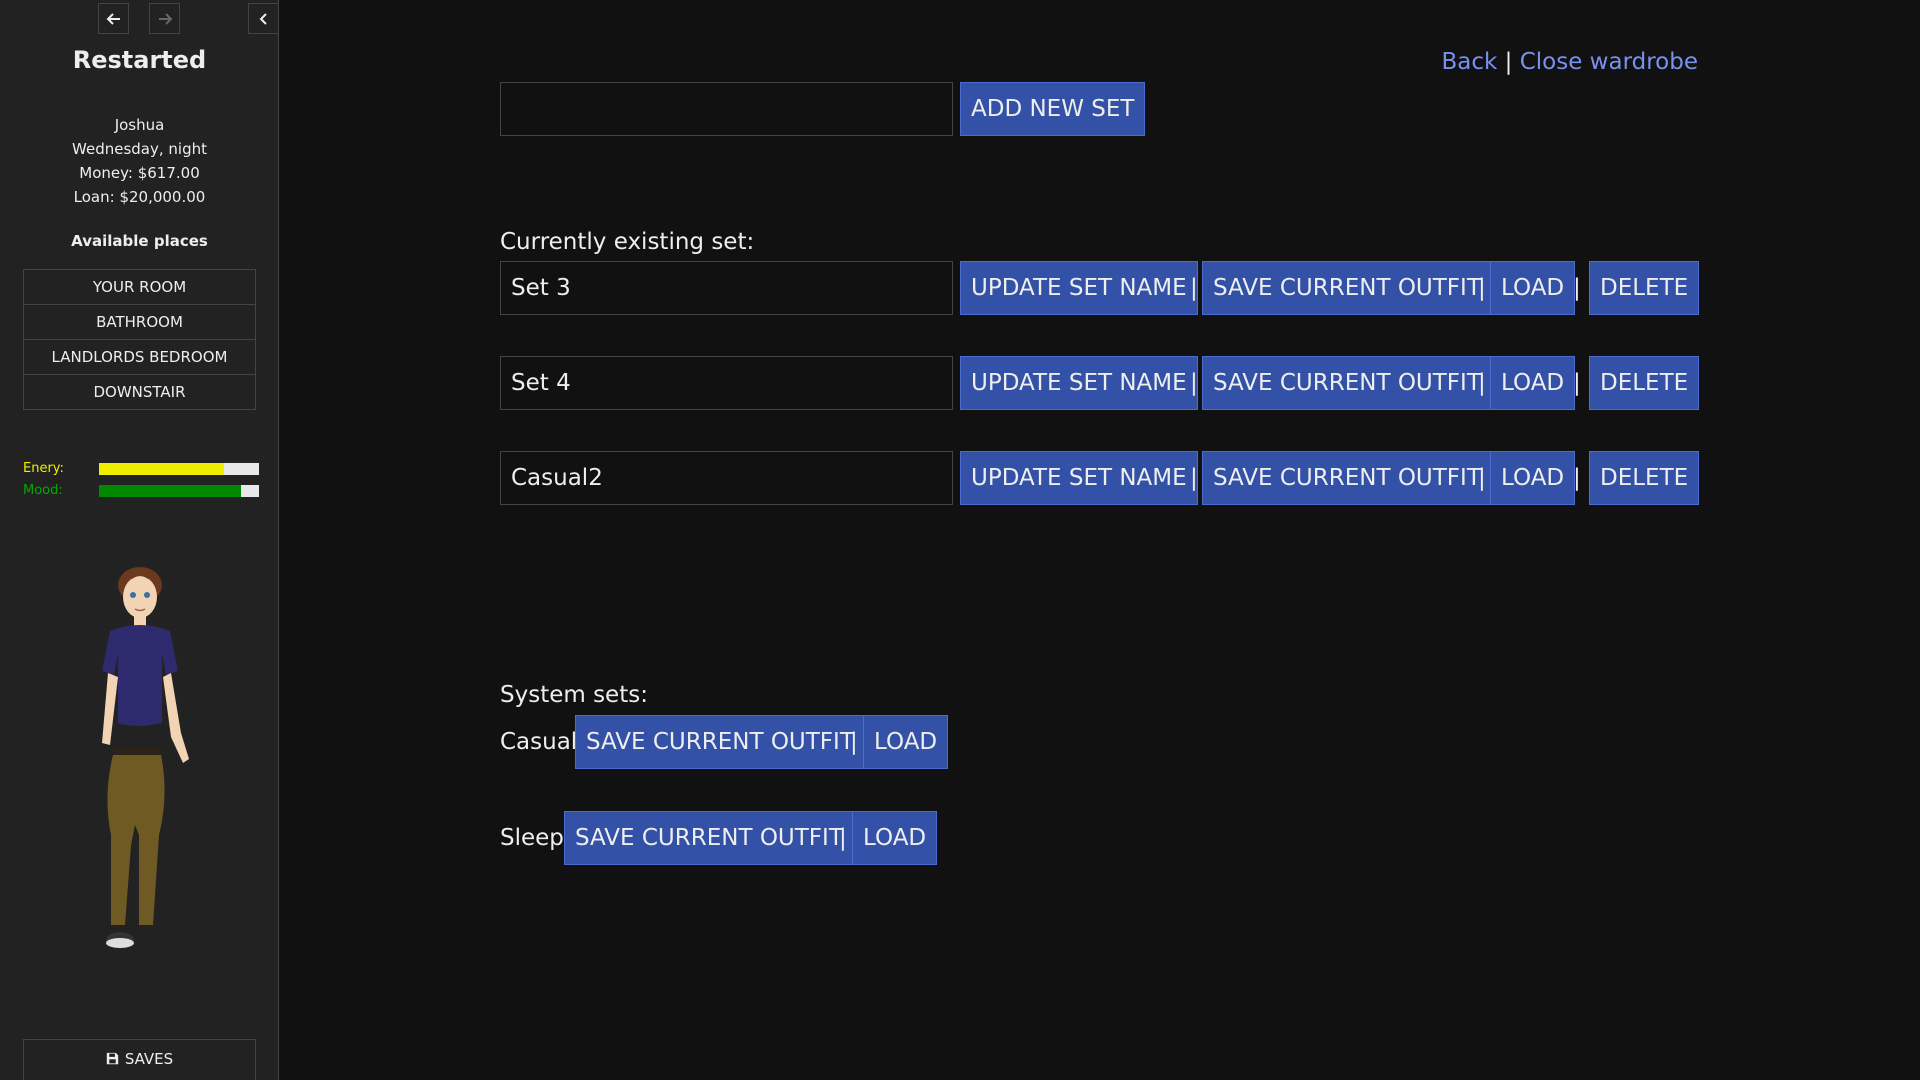  What do you see at coordinates (139, 149) in the screenshot?
I see `time-of-day: Wednesday, night` at bounding box center [139, 149].